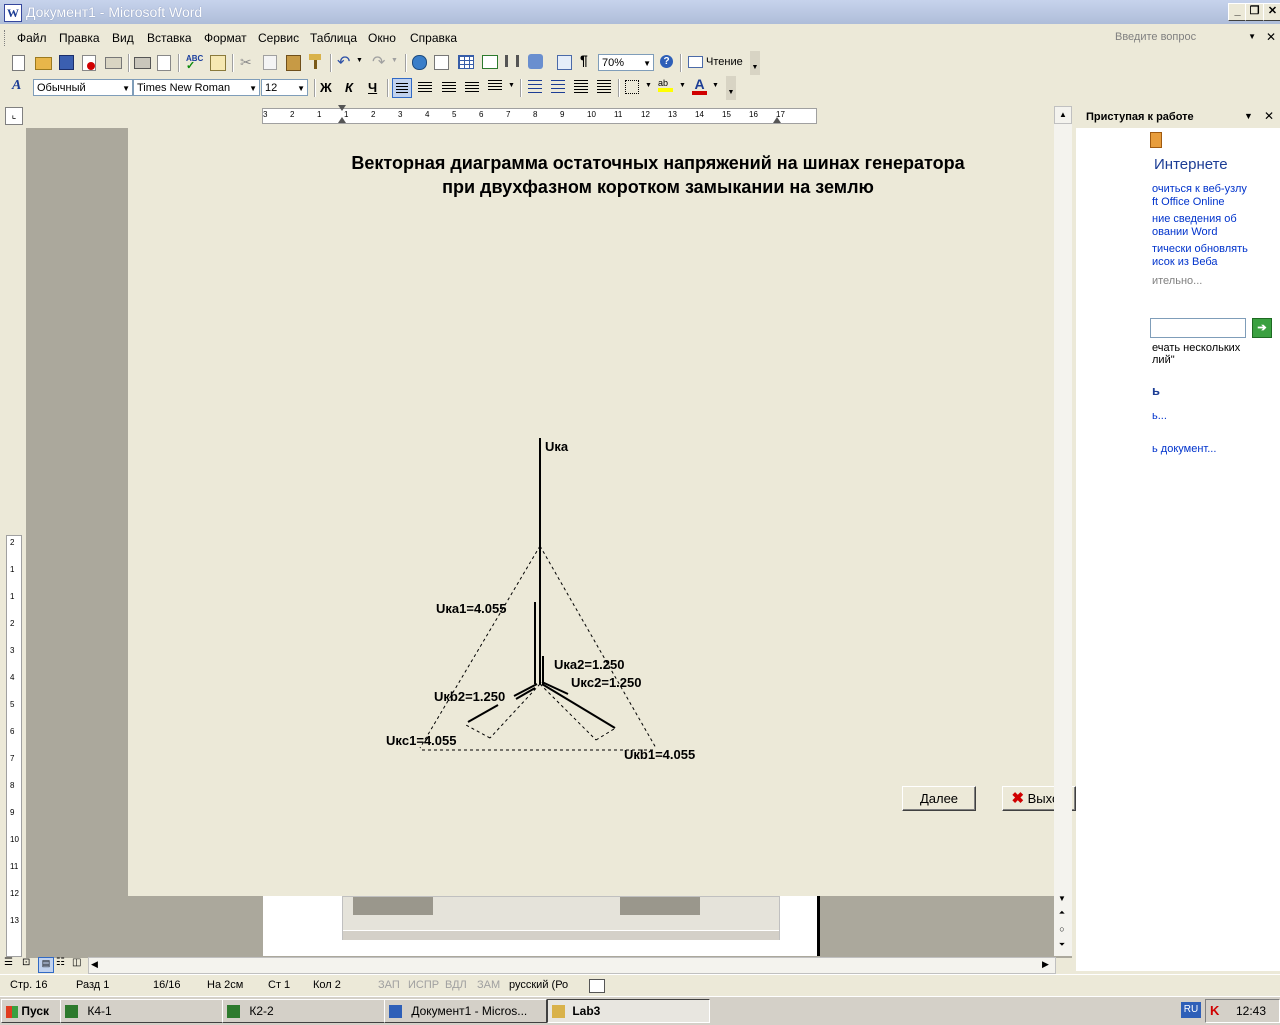 This screenshot has width=1280, height=1025. What do you see at coordinates (535, 86) in the screenshot?
I see `numbering-icon` at bounding box center [535, 86].